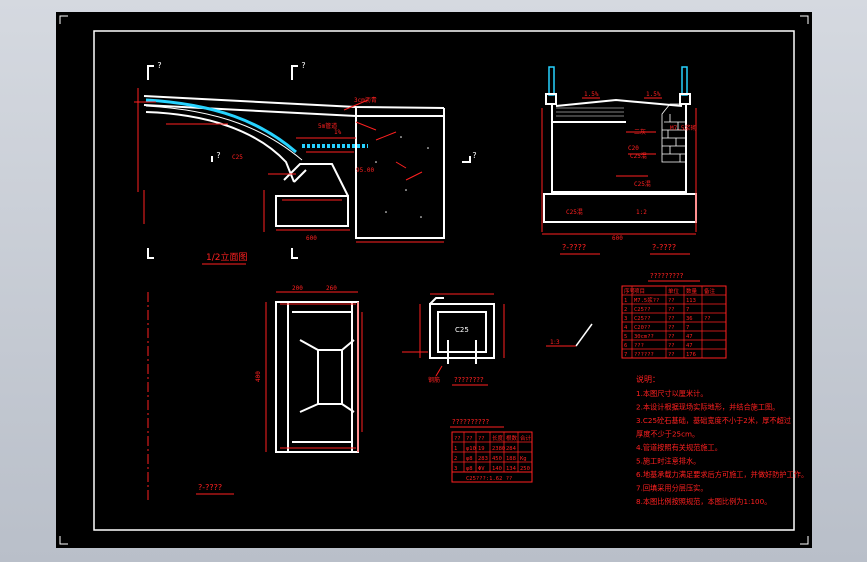 Image resolution: width=867 pixels, height=562 pixels. What do you see at coordinates (633, 148) in the screenshot?
I see `xs-c20: C20` at bounding box center [633, 148].